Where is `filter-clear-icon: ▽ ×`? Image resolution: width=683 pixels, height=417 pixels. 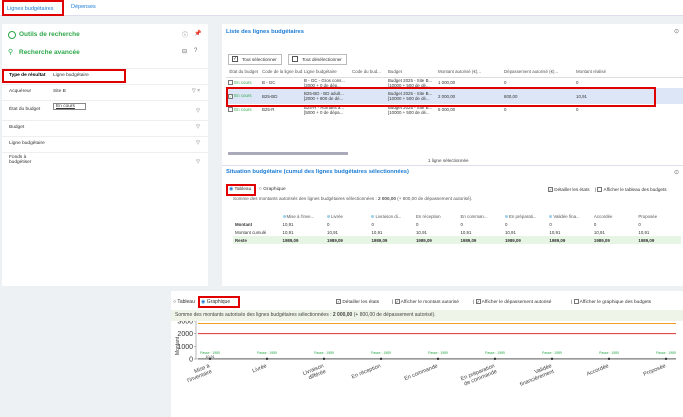
filter-clear-icon: ▽ × is located at coordinates (196, 91).